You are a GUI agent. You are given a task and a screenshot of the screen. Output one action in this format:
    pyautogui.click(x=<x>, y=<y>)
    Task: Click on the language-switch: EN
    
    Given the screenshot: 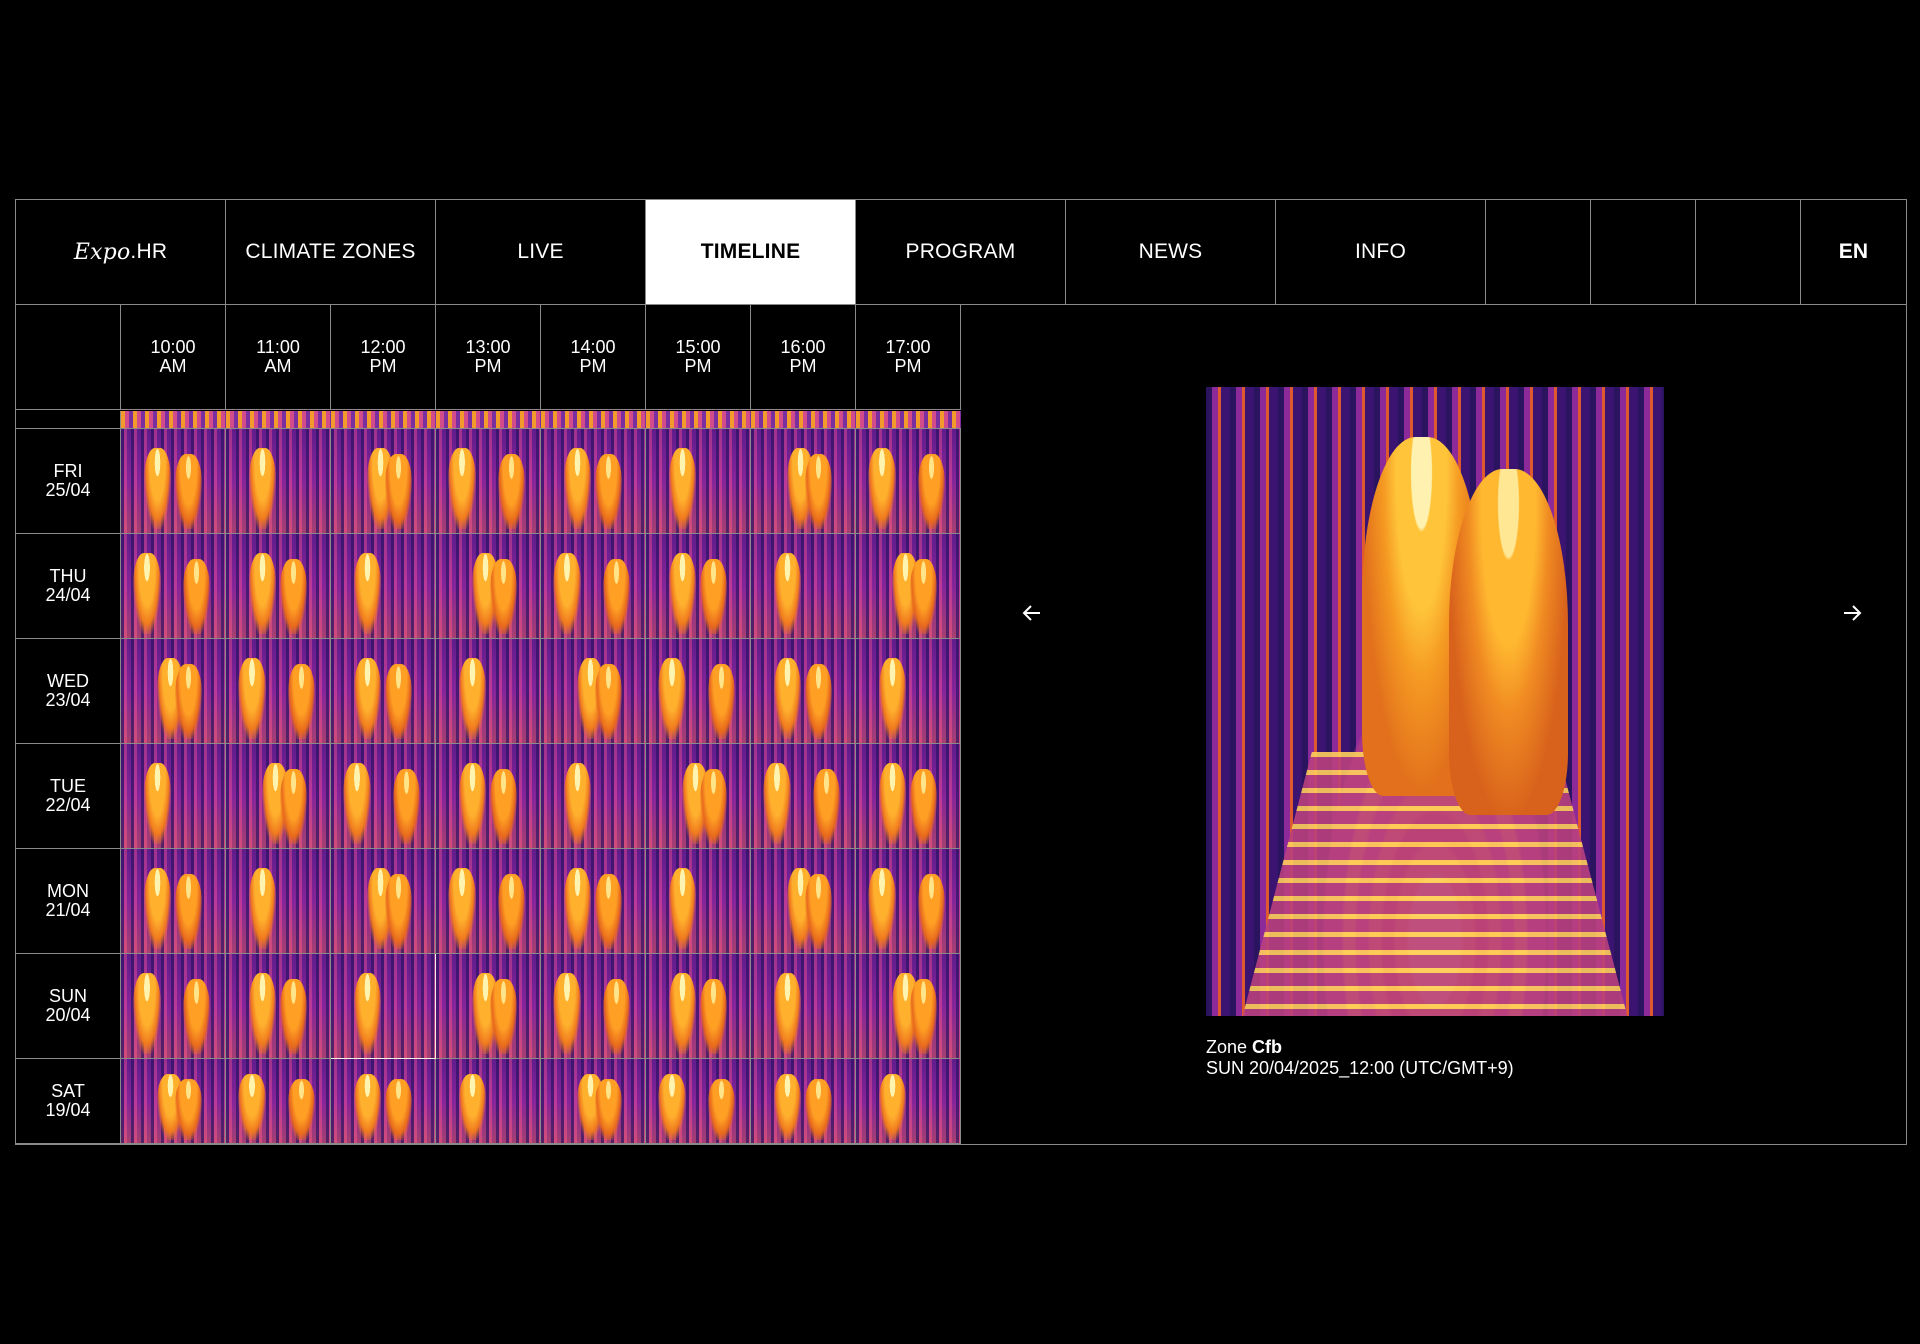 What is the action you would take?
    pyautogui.click(x=1853, y=252)
    